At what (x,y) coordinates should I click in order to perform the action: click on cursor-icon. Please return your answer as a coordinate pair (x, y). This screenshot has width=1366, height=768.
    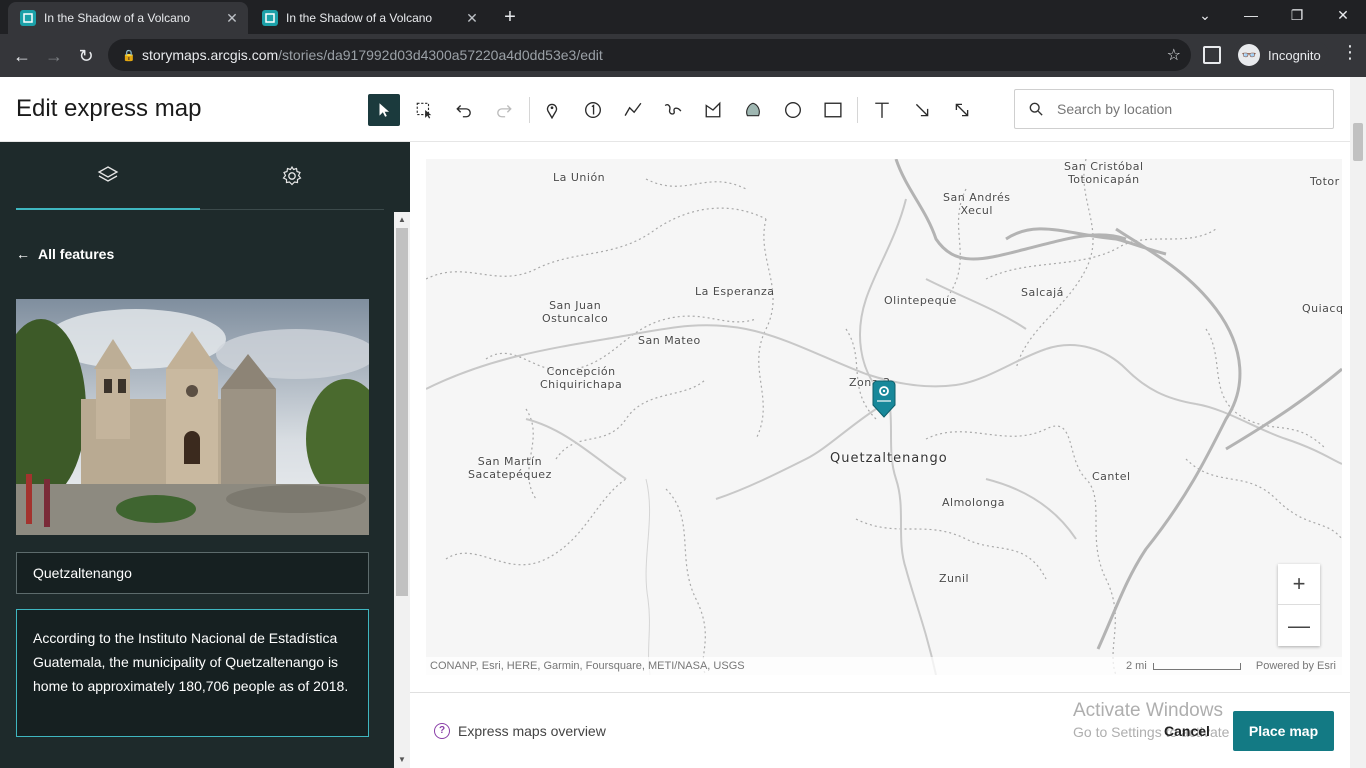
    Looking at the image, I should click on (384, 110).